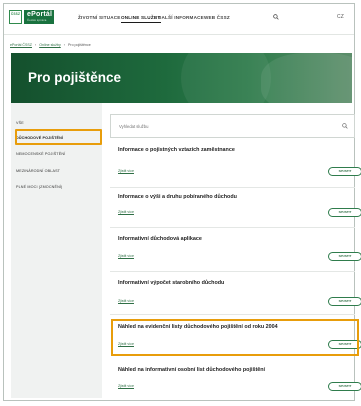 Image resolution: width=361 pixels, height=406 pixels. Describe the element at coordinates (229, 126) in the screenshot. I see `search-input` at that location.